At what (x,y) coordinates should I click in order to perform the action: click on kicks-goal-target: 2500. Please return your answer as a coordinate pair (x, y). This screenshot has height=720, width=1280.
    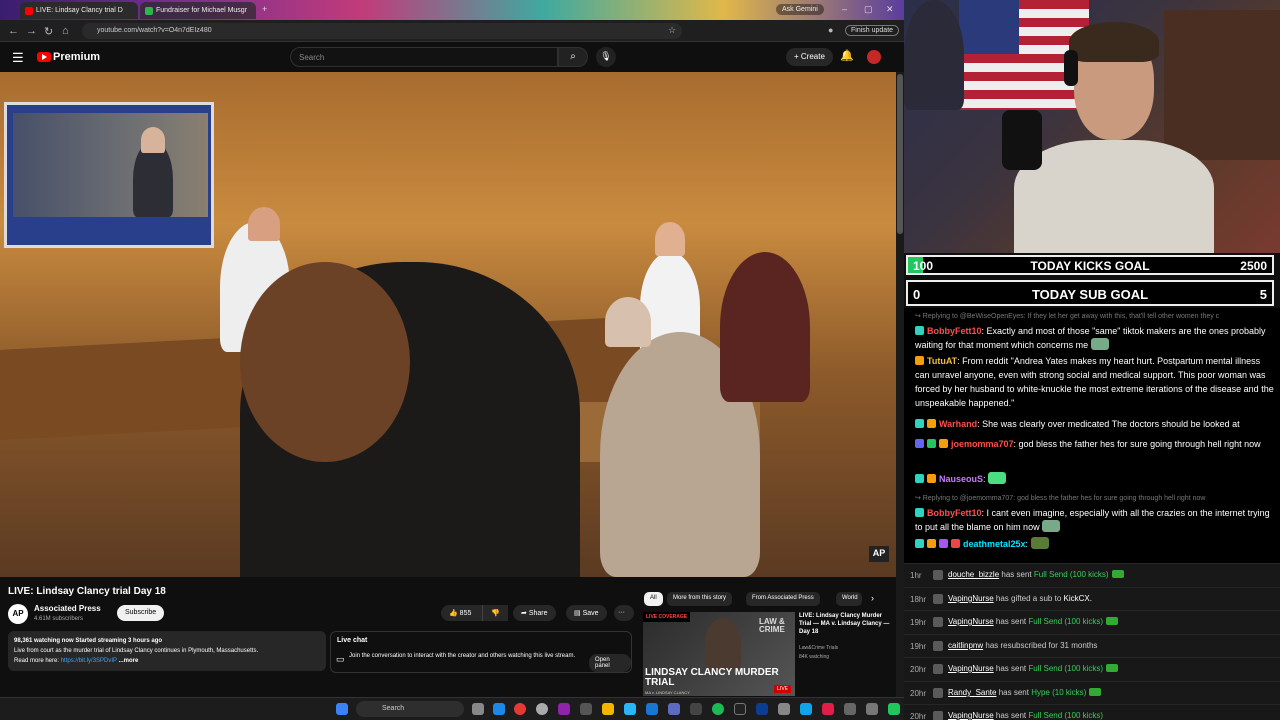
    Looking at the image, I should click on (1253, 266).